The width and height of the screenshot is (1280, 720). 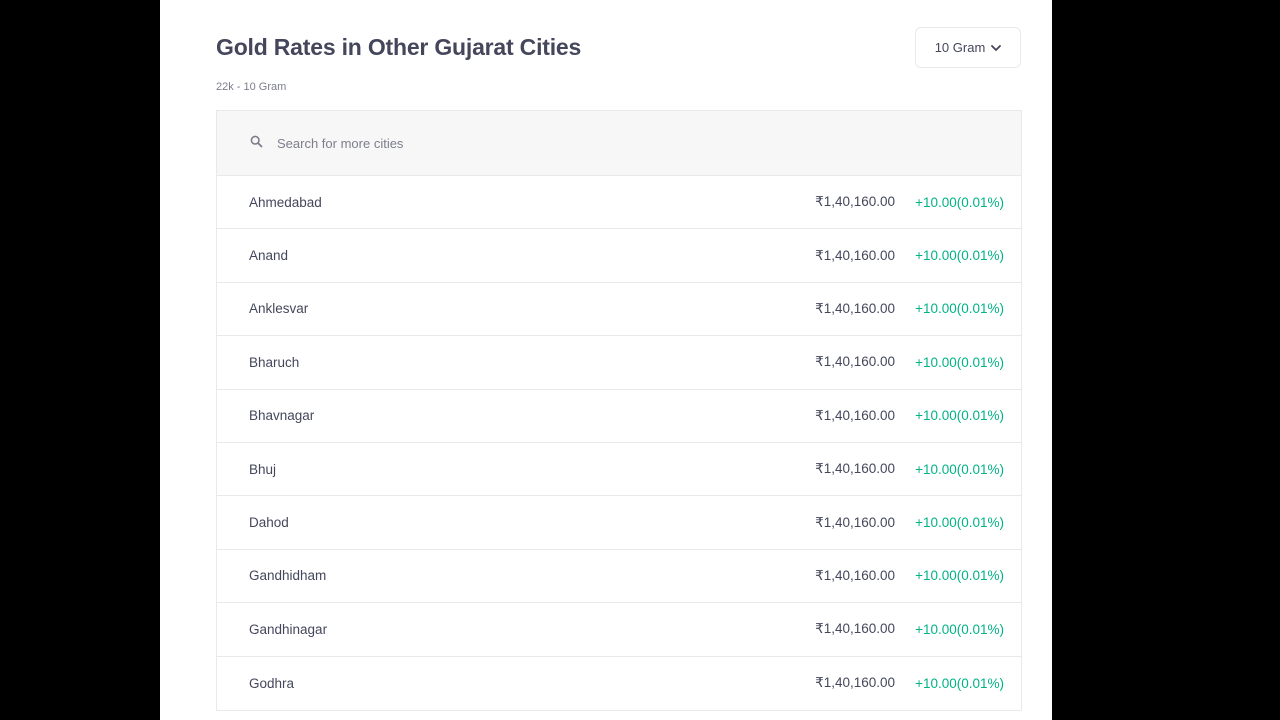 What do you see at coordinates (619, 203) in the screenshot?
I see `table-row: Ahmedabad ₹1,40,160.00 +10.00(0.01%)` at bounding box center [619, 203].